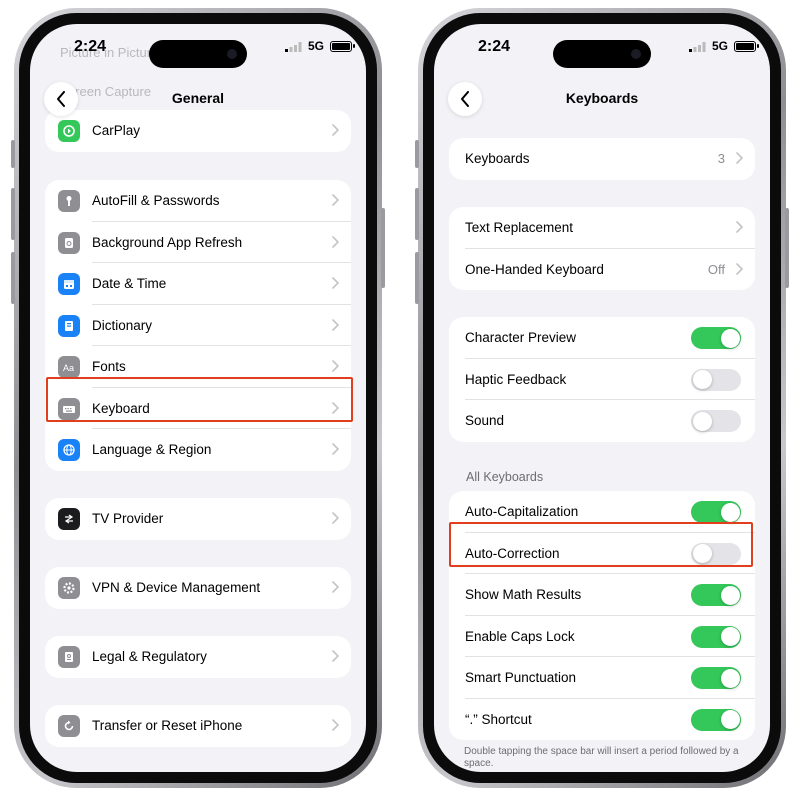 Image resolution: width=800 pixels, height=794 pixels. Describe the element at coordinates (721, 159) in the screenshot. I see `row-value: 3` at that location.